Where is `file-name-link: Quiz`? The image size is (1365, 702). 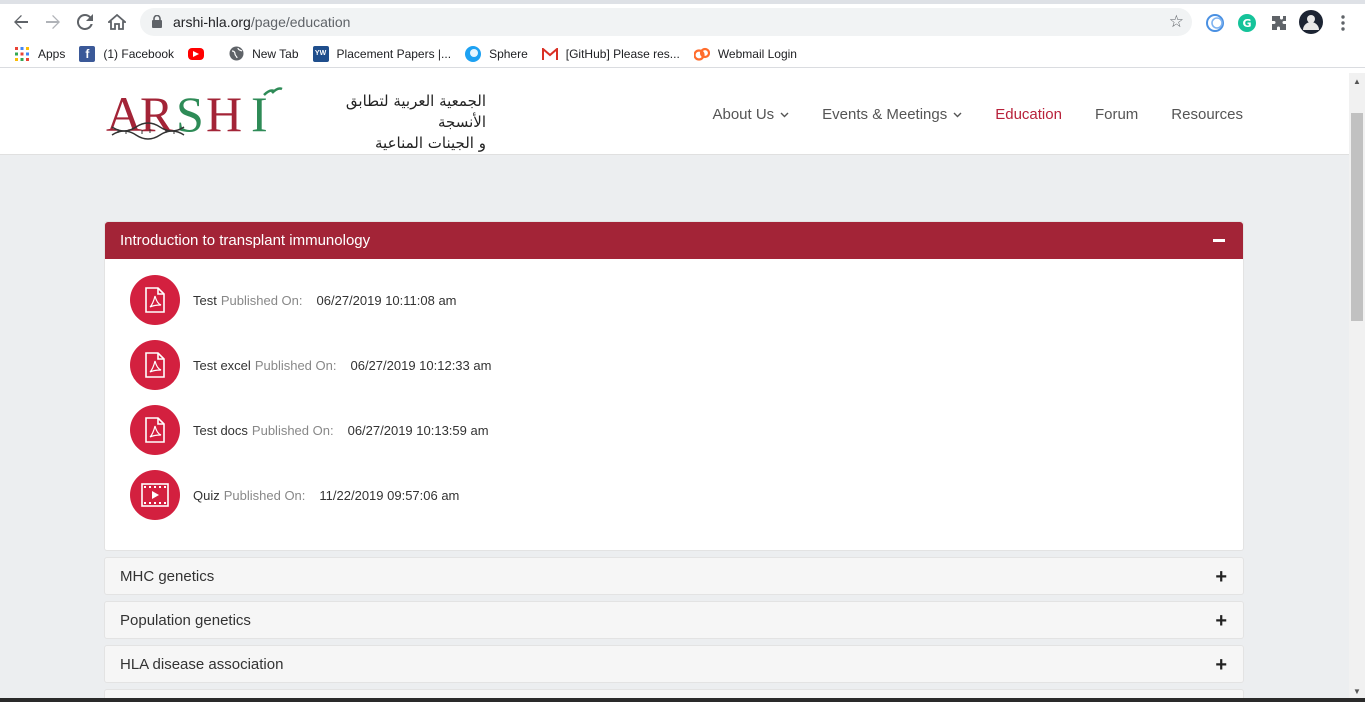
file-name-link: Quiz is located at coordinates (206, 495).